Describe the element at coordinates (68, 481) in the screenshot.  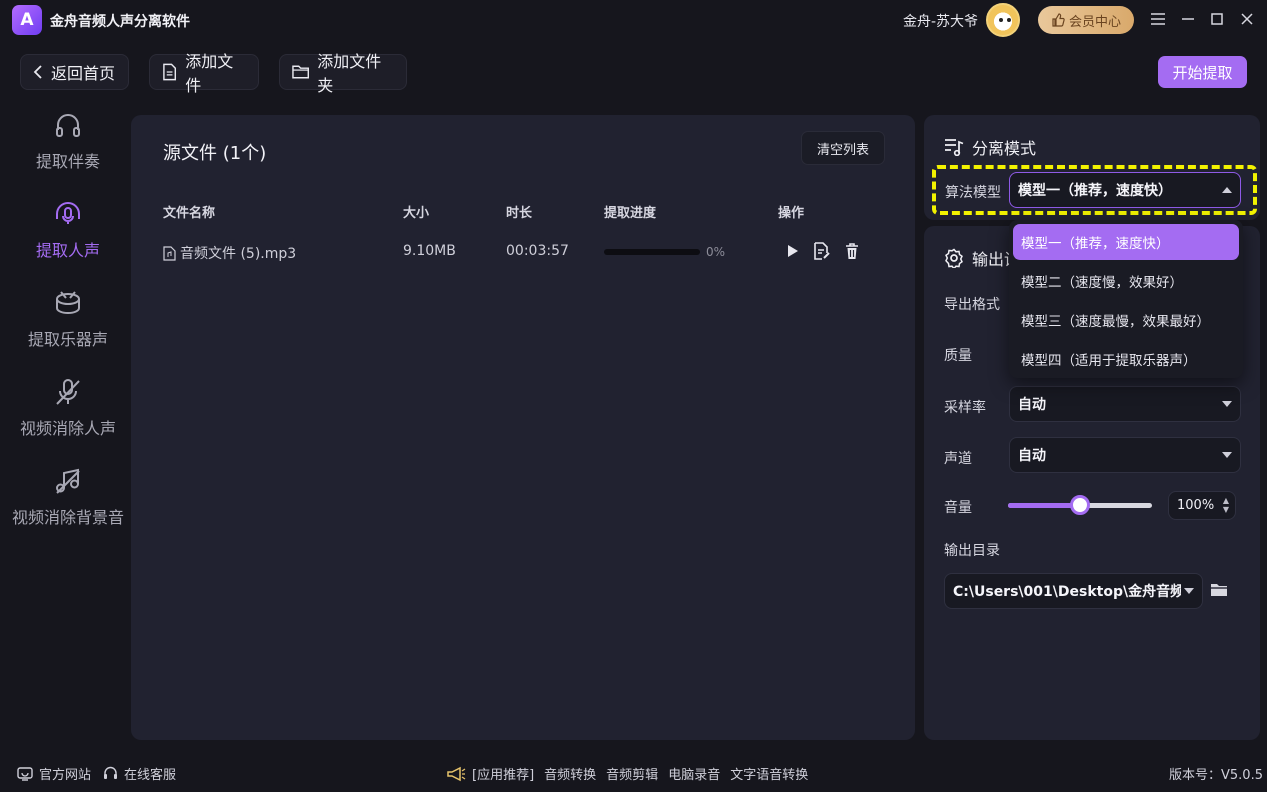
I see `music-off-icon` at that location.